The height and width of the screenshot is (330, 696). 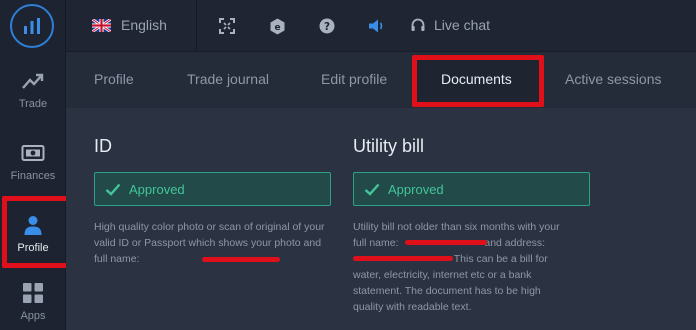 What do you see at coordinates (33, 104) in the screenshot?
I see `sidebar-item-label: Trade` at bounding box center [33, 104].